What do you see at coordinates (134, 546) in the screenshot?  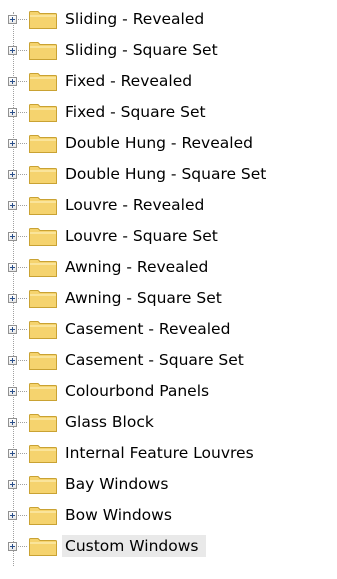 I see `tree-node-label: Custom Windows` at bounding box center [134, 546].